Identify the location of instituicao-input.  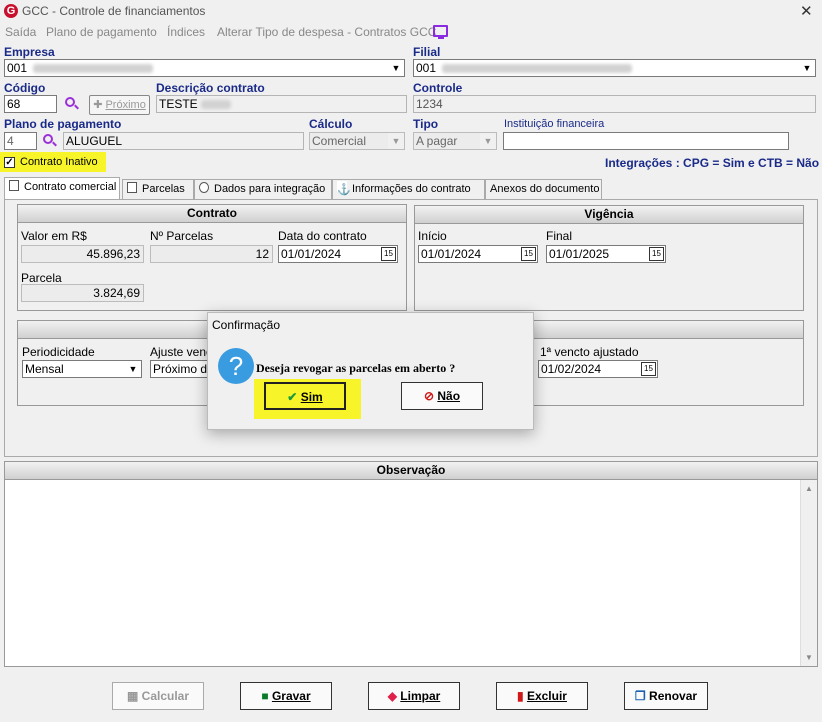
(646, 141).